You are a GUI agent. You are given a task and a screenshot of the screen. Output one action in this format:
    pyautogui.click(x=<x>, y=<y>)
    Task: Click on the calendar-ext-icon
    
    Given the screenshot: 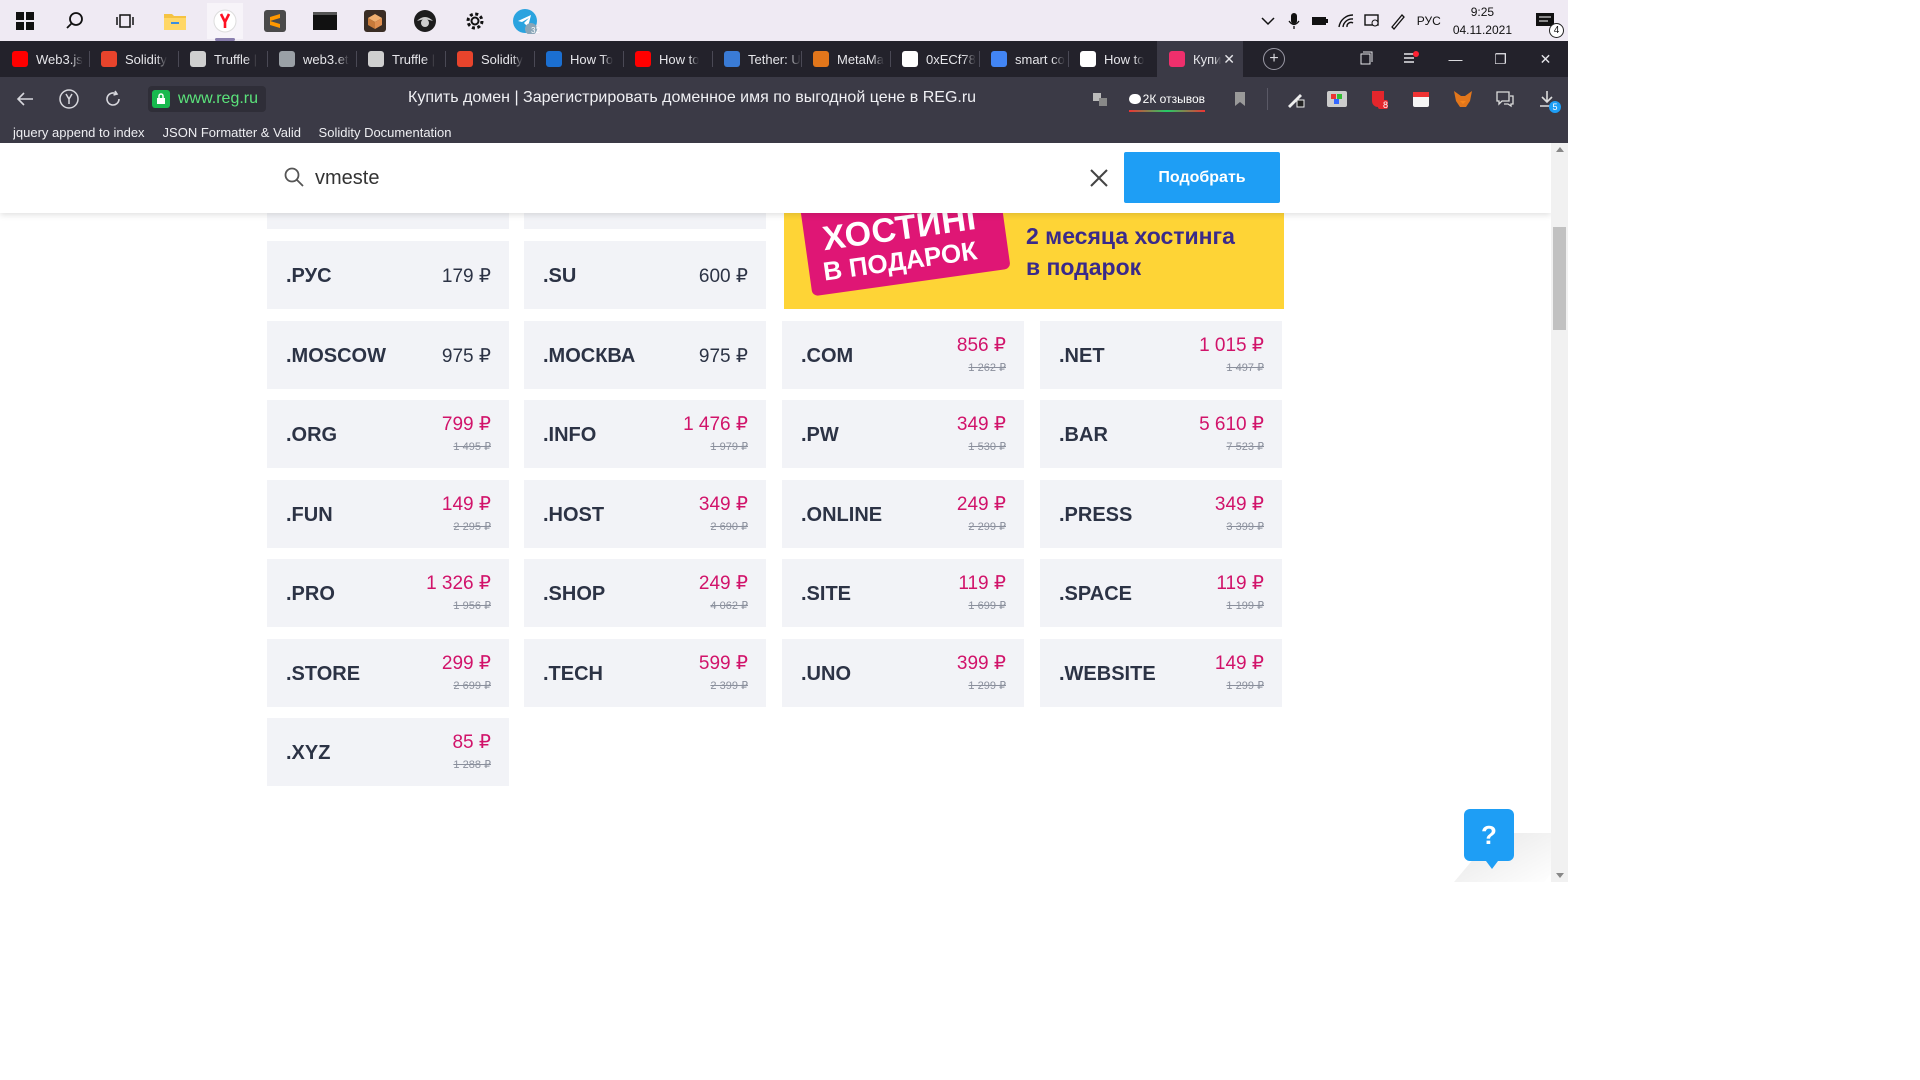 What is the action you would take?
    pyautogui.click(x=1421, y=99)
    